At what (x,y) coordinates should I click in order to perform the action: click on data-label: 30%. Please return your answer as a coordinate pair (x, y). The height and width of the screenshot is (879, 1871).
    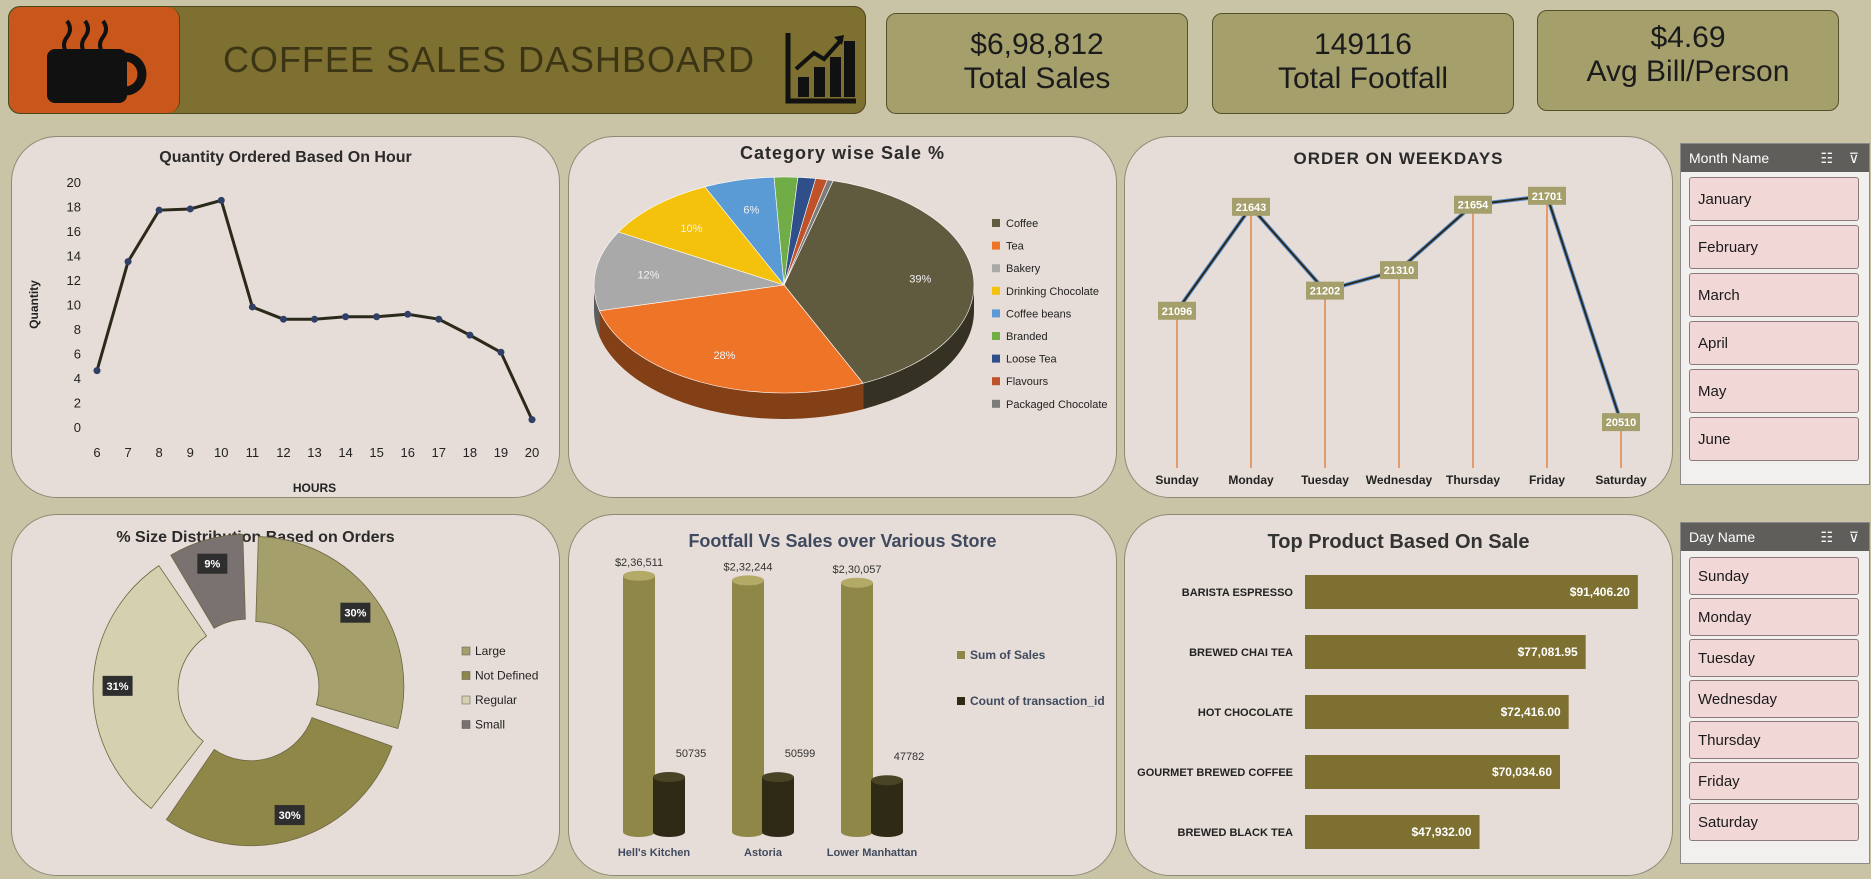
    Looking at the image, I should click on (355, 614).